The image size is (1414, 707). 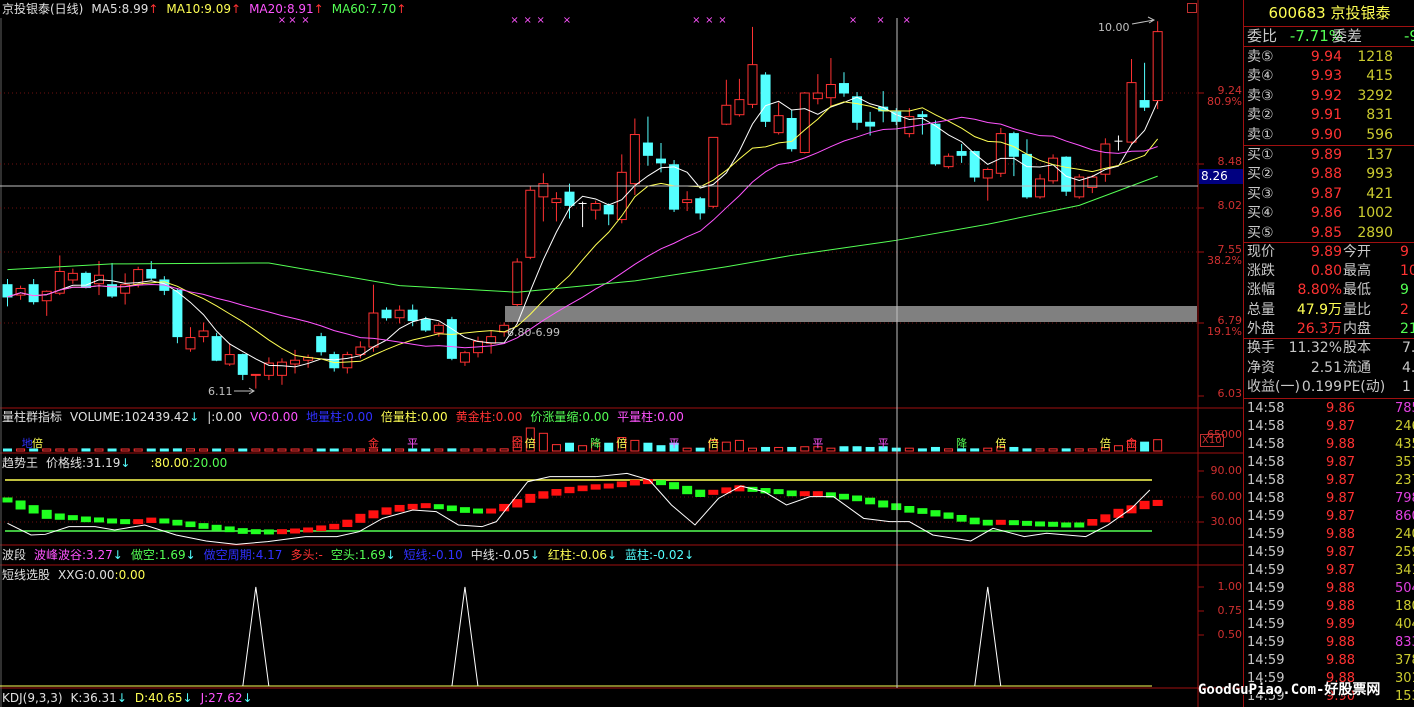 What do you see at coordinates (1261, 290) in the screenshot?
I see `stat-label: 涨幅` at bounding box center [1261, 290].